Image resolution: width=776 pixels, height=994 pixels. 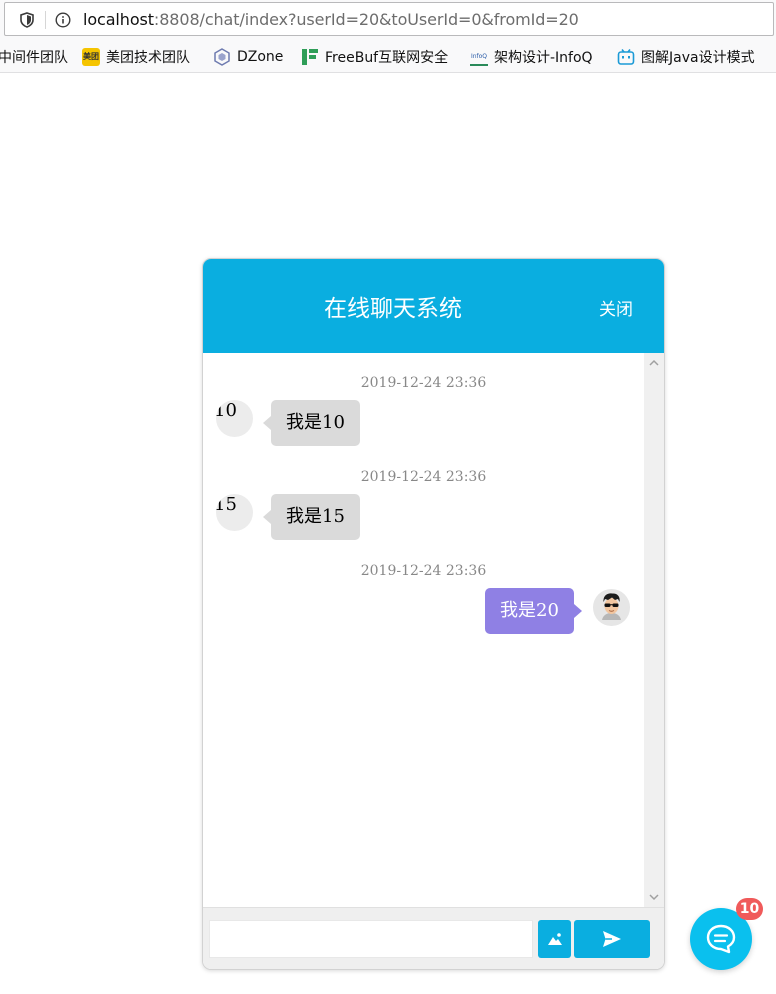 What do you see at coordinates (654, 630) in the screenshot?
I see `message-scrollbar` at bounding box center [654, 630].